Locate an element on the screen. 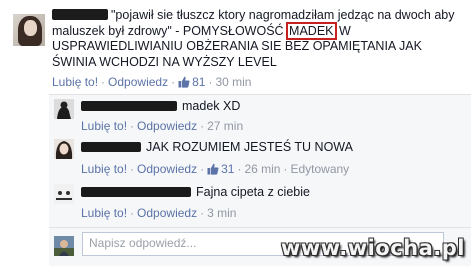 The height and width of the screenshot is (266, 471). reply-actions: Lubię to! · Odpowiedz · 31 · 26 min · Edytowany is located at coordinates (215, 169).